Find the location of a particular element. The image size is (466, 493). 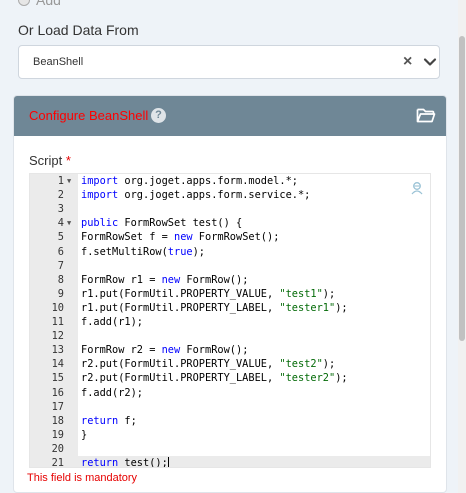

line-number: 5 is located at coordinates (60, 237).